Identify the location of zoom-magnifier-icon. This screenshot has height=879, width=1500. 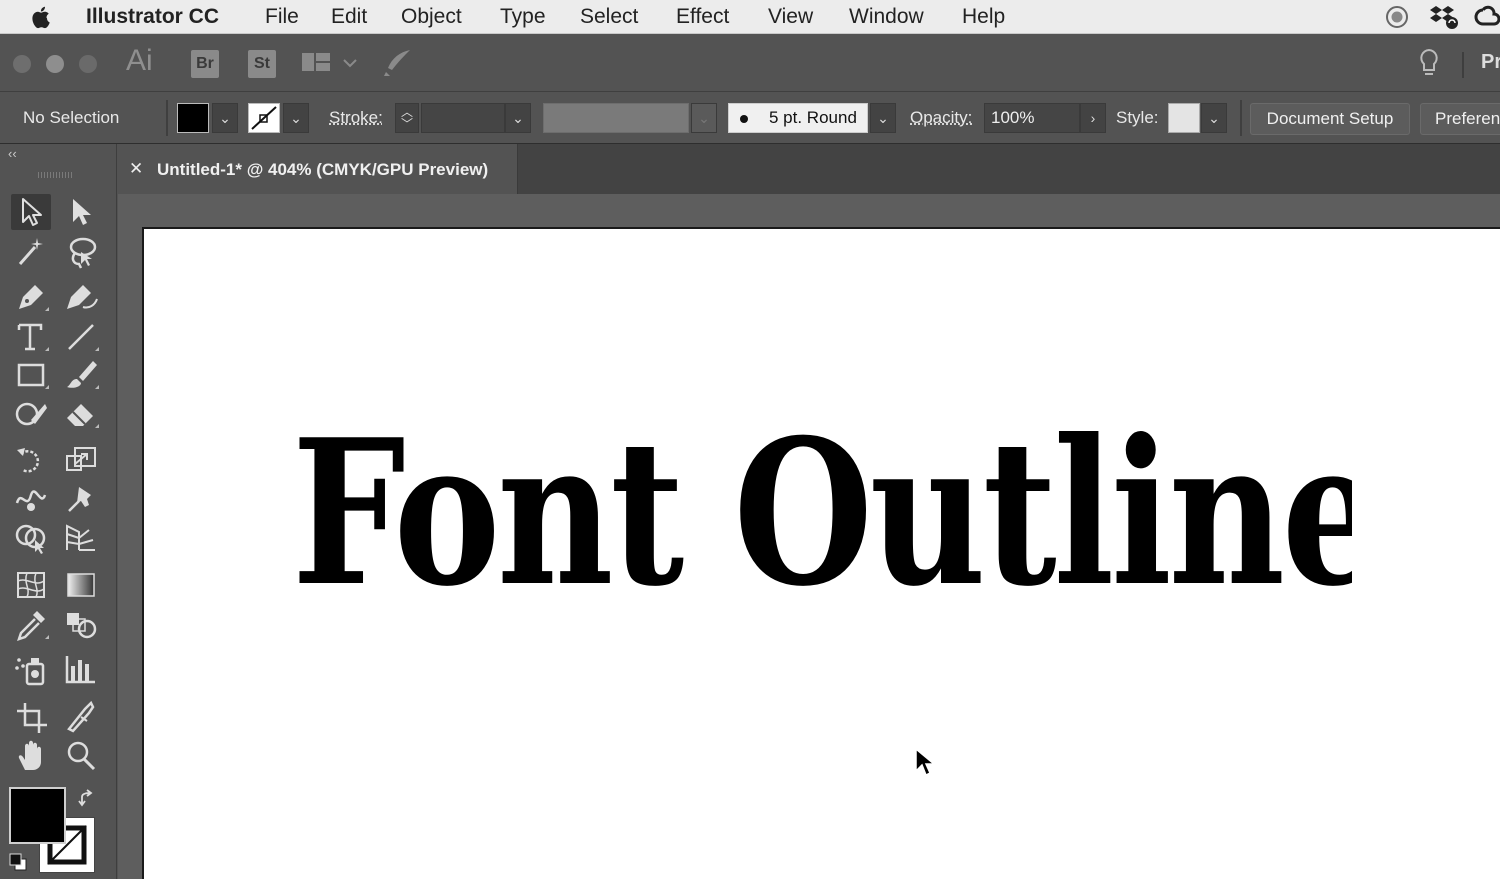
(81, 756).